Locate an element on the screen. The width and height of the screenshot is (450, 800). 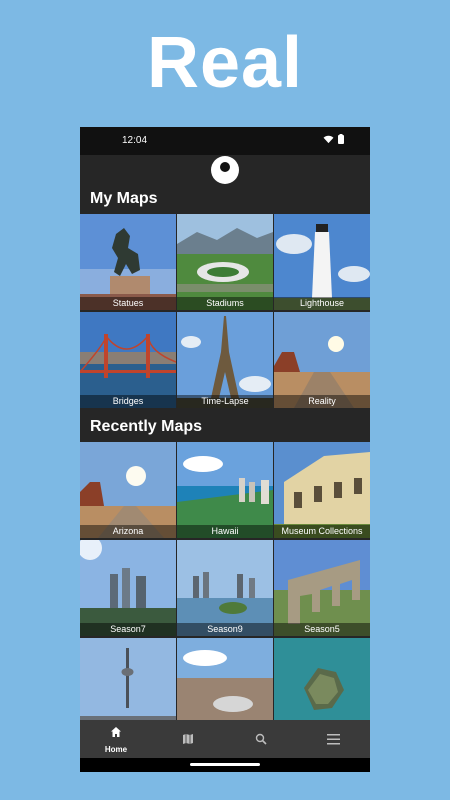
arizona-photo is located at coordinates (128, 490).